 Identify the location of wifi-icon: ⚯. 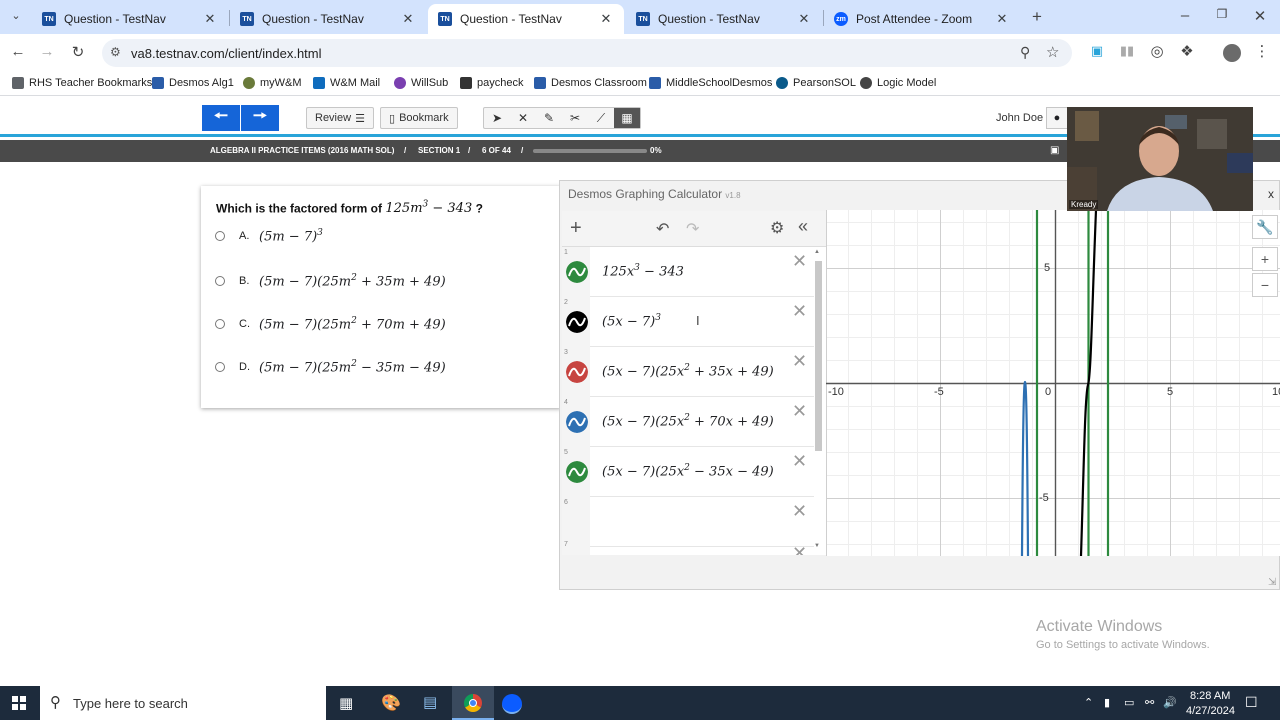
(1149, 702).